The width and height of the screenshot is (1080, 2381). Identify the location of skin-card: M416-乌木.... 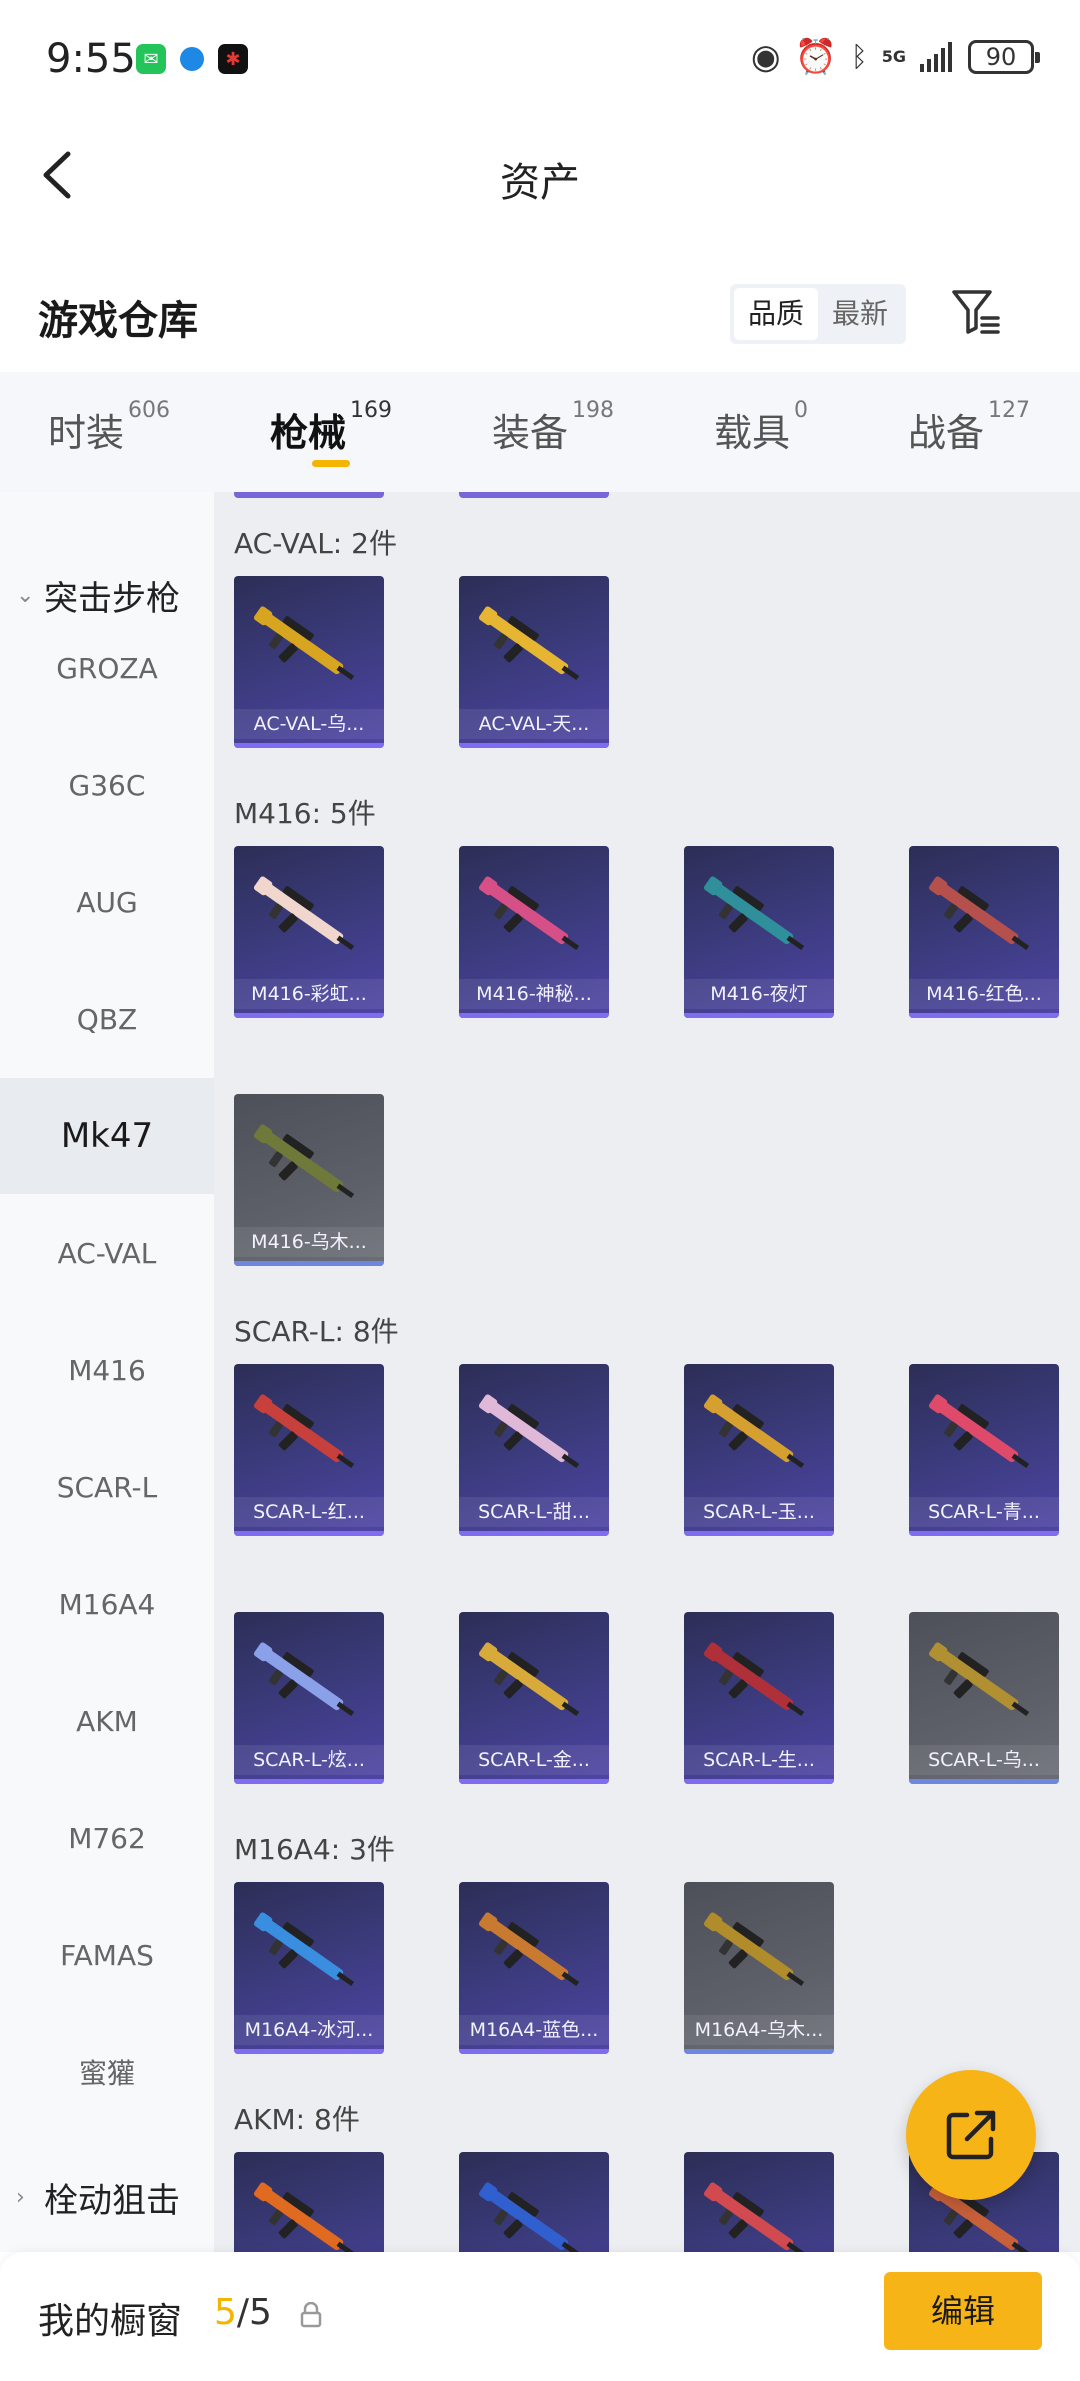
(309, 1180).